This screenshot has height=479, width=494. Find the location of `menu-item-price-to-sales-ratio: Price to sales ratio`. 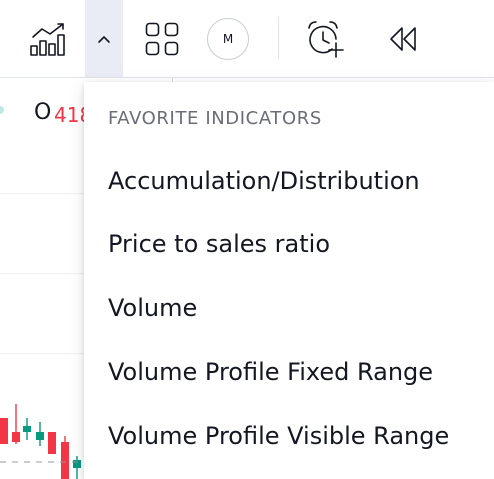

menu-item-price-to-sales-ratio: Price to sales ratio is located at coordinates (289, 244).